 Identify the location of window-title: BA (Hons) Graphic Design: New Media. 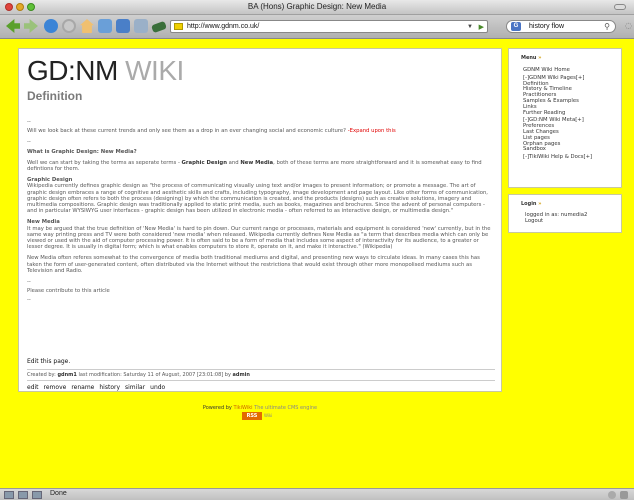
(317, 6).